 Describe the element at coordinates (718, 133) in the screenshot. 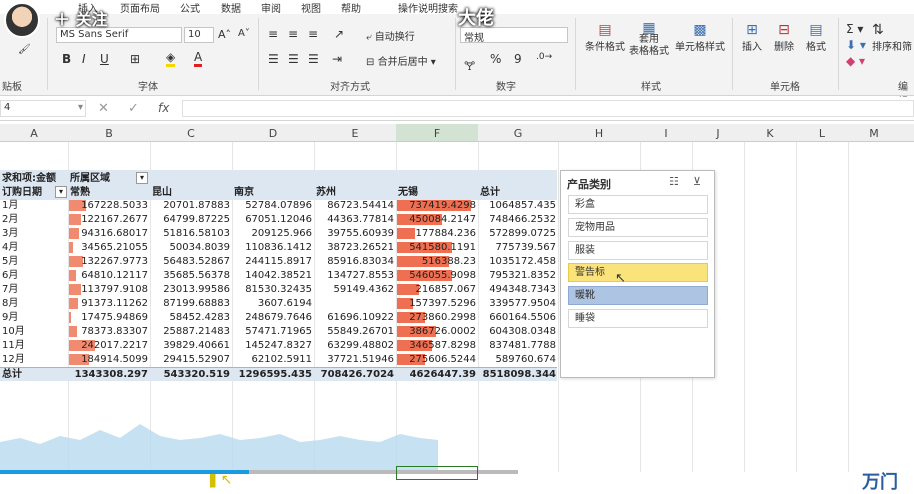

I see `column-header-j: J` at that location.